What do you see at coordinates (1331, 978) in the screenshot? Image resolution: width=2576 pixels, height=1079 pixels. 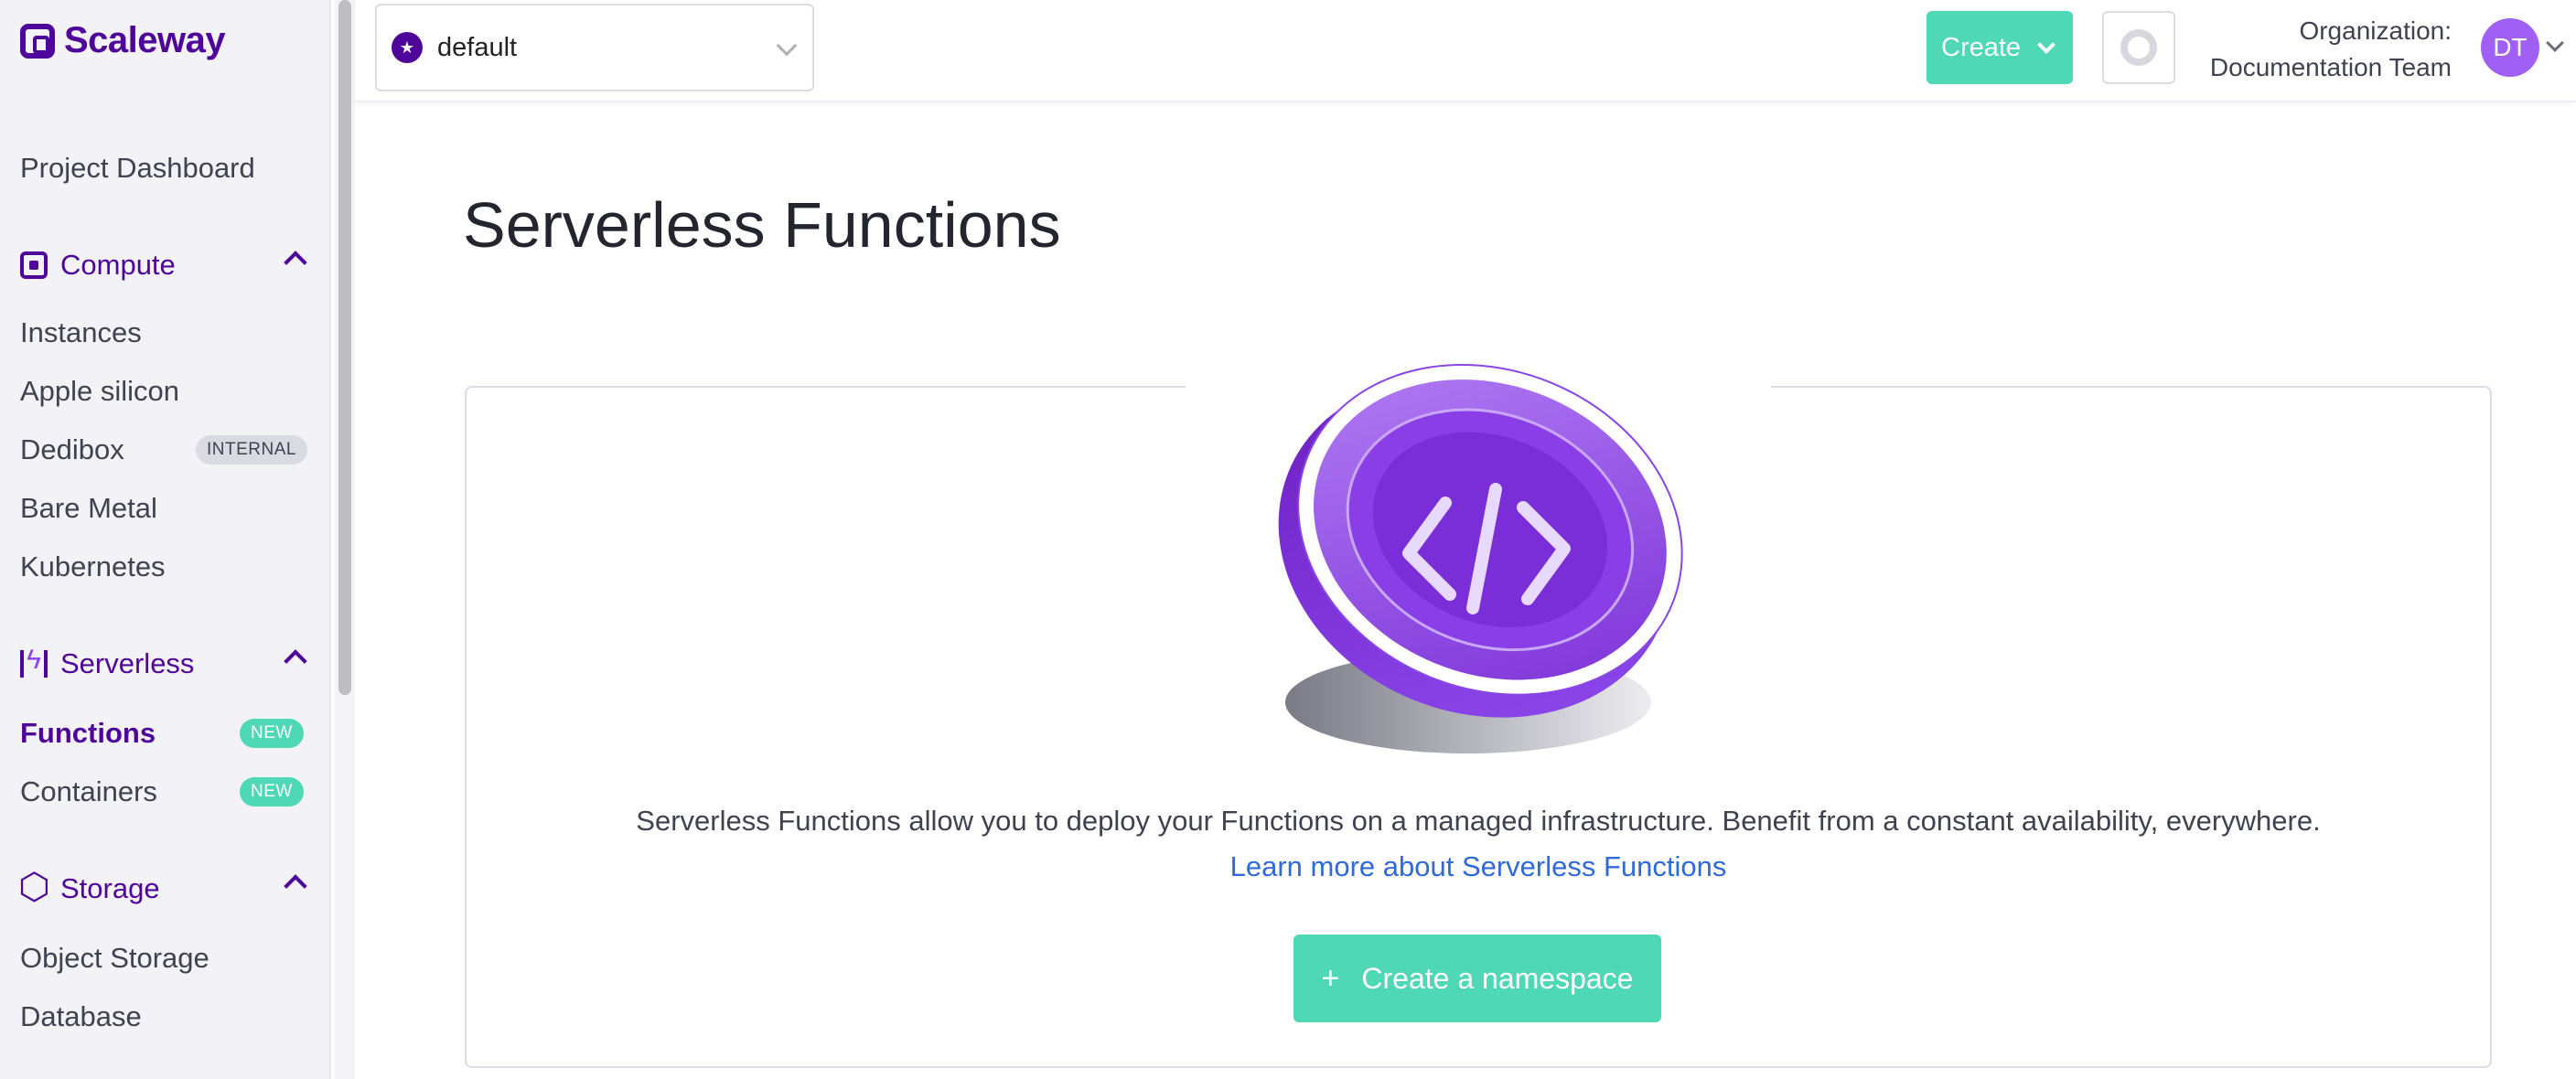 I see `plus-icon: +` at bounding box center [1331, 978].